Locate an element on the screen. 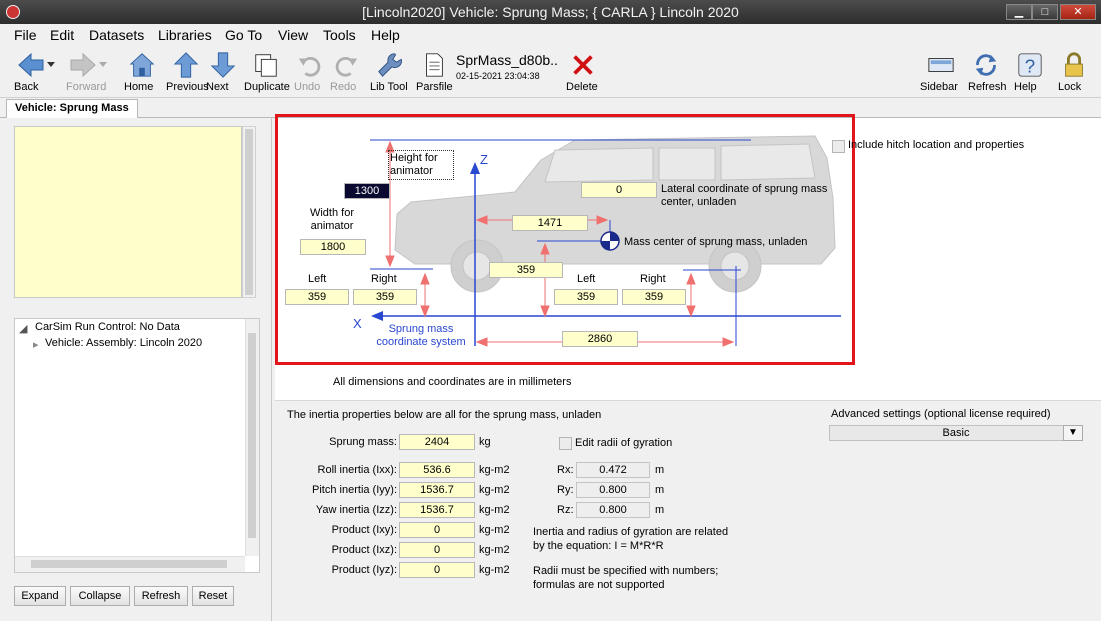 The width and height of the screenshot is (1101, 621). front-left-label: Left is located at coordinates (317, 279).